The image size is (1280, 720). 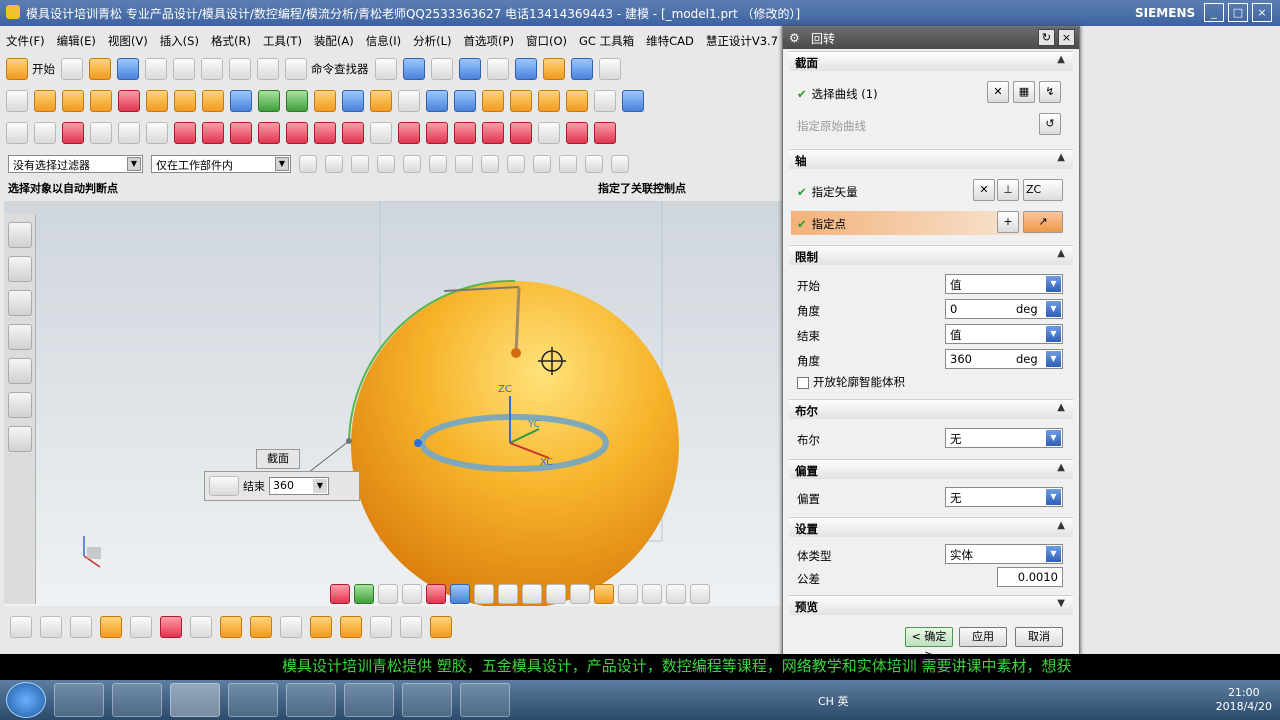 I want to click on start-angle-input: 0 deg ▼, so click(x=1004, y=309).